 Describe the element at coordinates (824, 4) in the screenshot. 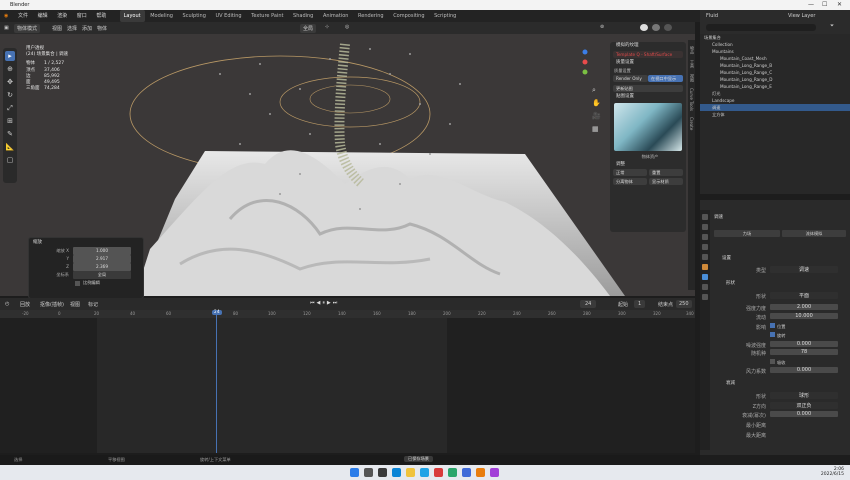

I see `maximize-icon: ☐` at that location.